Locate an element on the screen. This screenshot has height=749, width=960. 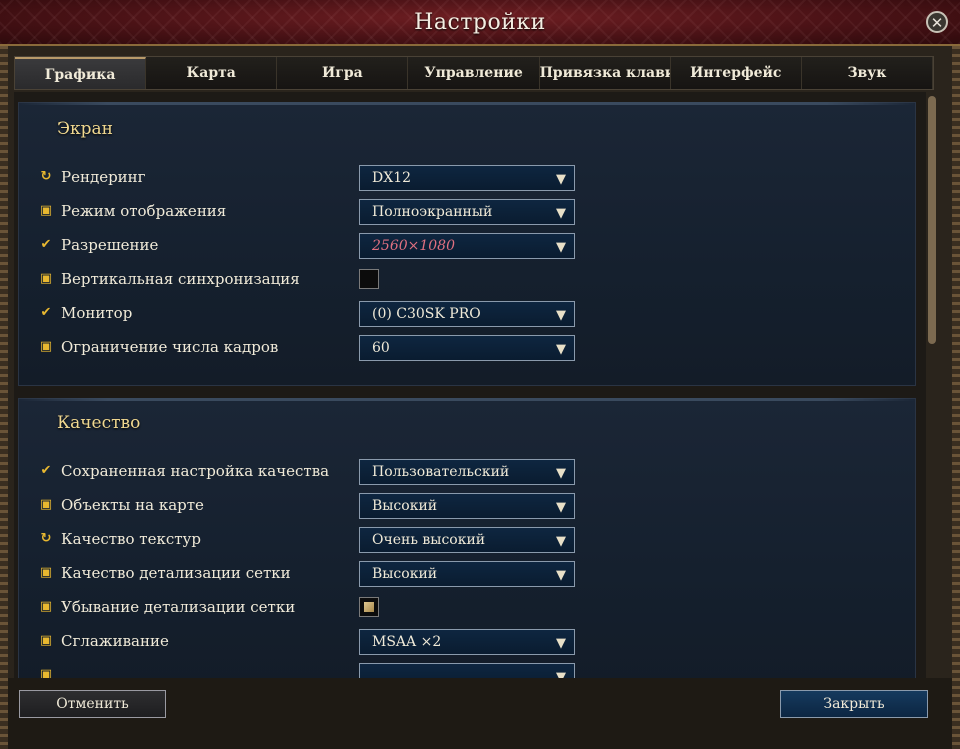
frame-right-border is located at coordinates (956, 397).